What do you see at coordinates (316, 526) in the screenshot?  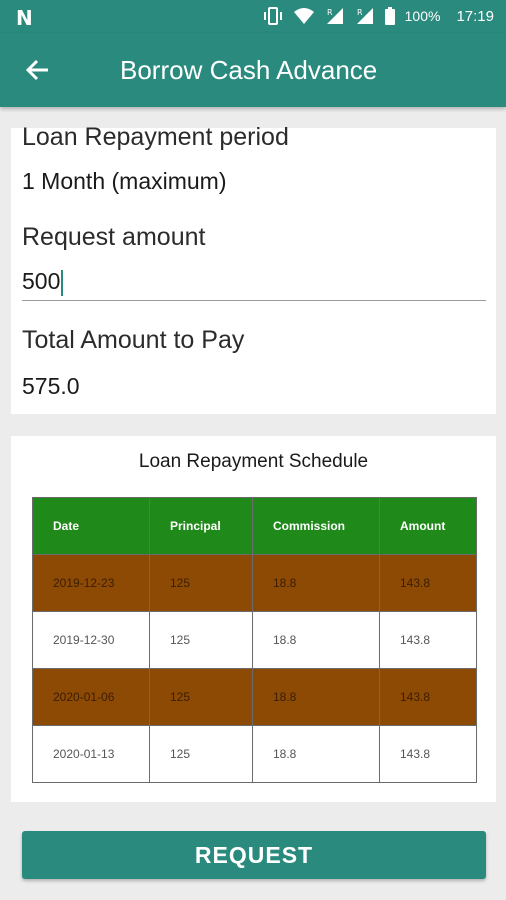 I see `header-commission: Commission` at bounding box center [316, 526].